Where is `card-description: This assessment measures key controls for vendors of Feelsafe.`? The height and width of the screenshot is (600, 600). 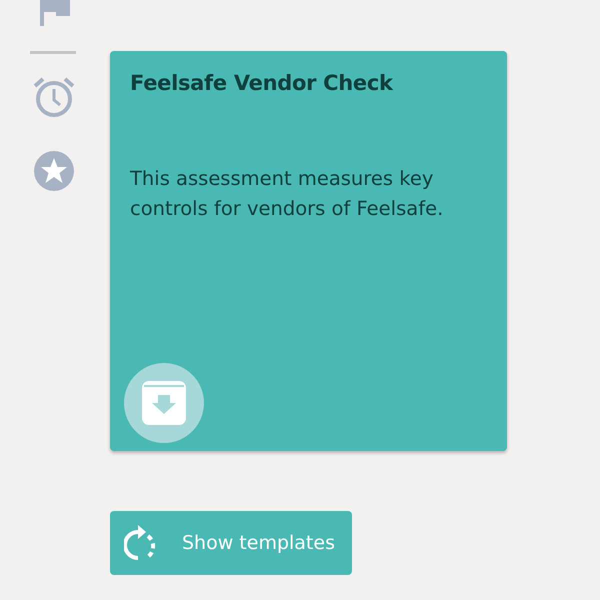
card-description: This assessment measures key controls for vendors of Feelsafe. is located at coordinates (287, 194).